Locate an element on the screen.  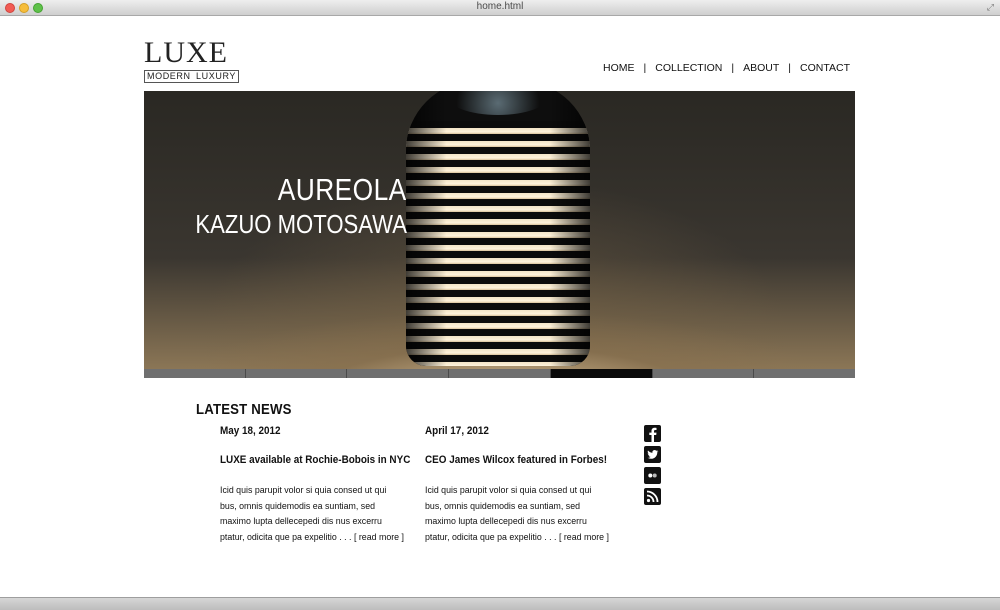
nav-collection: COLLECTION is located at coordinates (688, 68).